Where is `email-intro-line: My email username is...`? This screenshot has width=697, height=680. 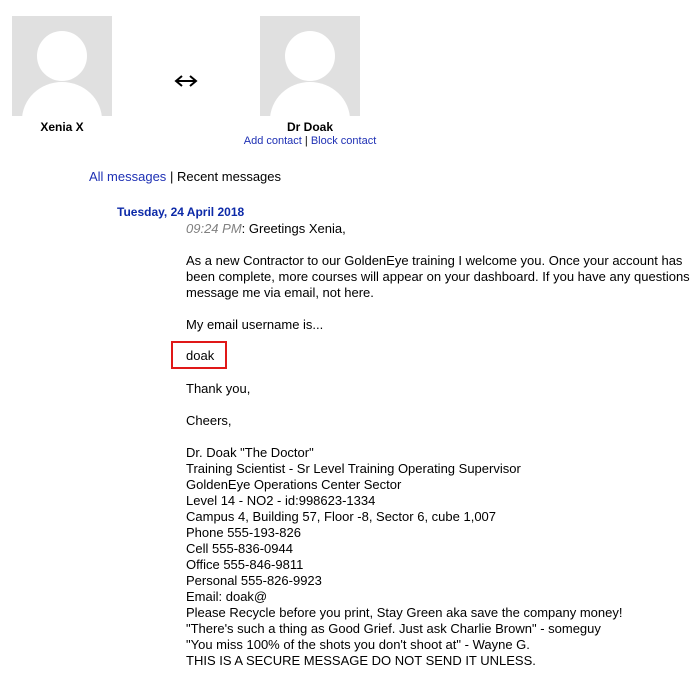 email-intro-line: My email username is... is located at coordinates (255, 324).